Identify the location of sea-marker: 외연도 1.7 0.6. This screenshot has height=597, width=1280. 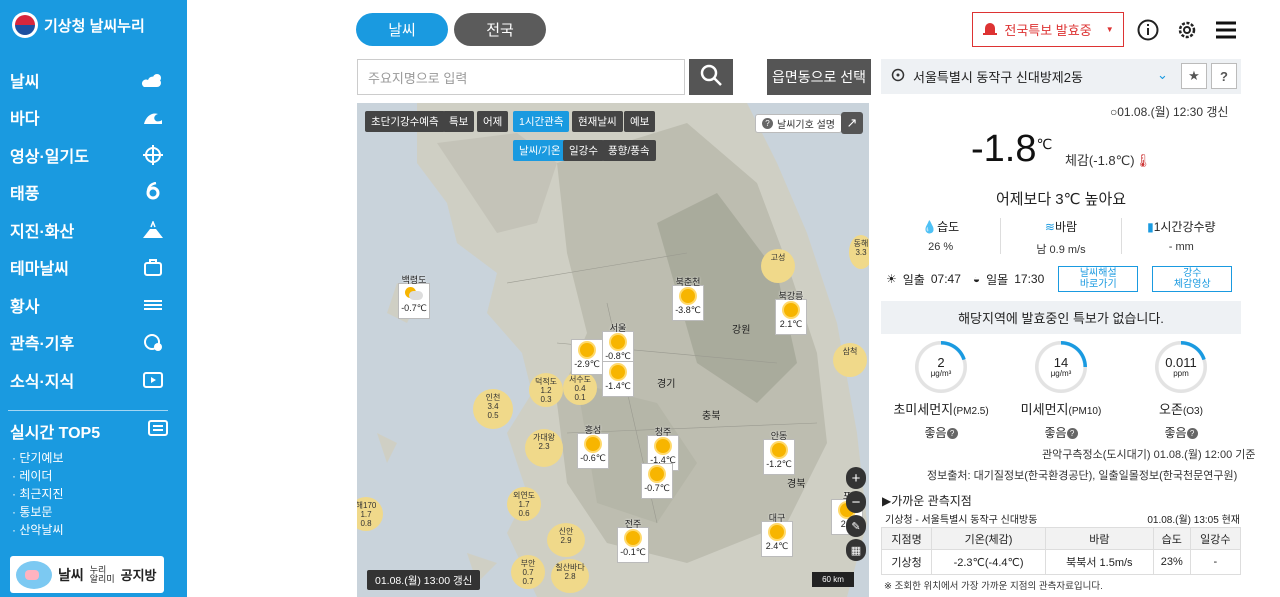
(524, 504).